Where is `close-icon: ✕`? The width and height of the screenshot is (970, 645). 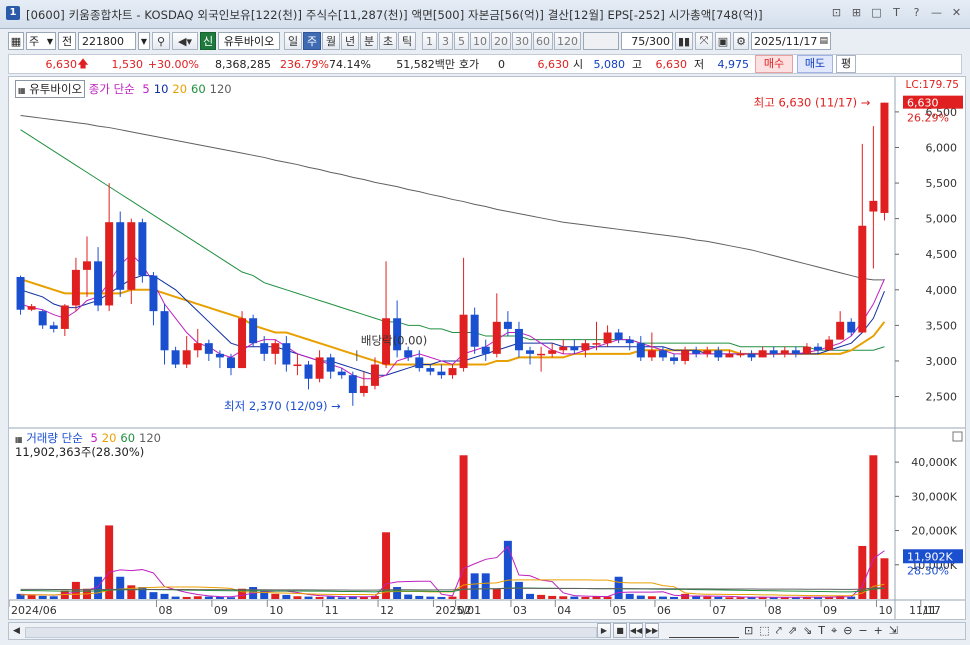 close-icon: ✕ is located at coordinates (956, 12).